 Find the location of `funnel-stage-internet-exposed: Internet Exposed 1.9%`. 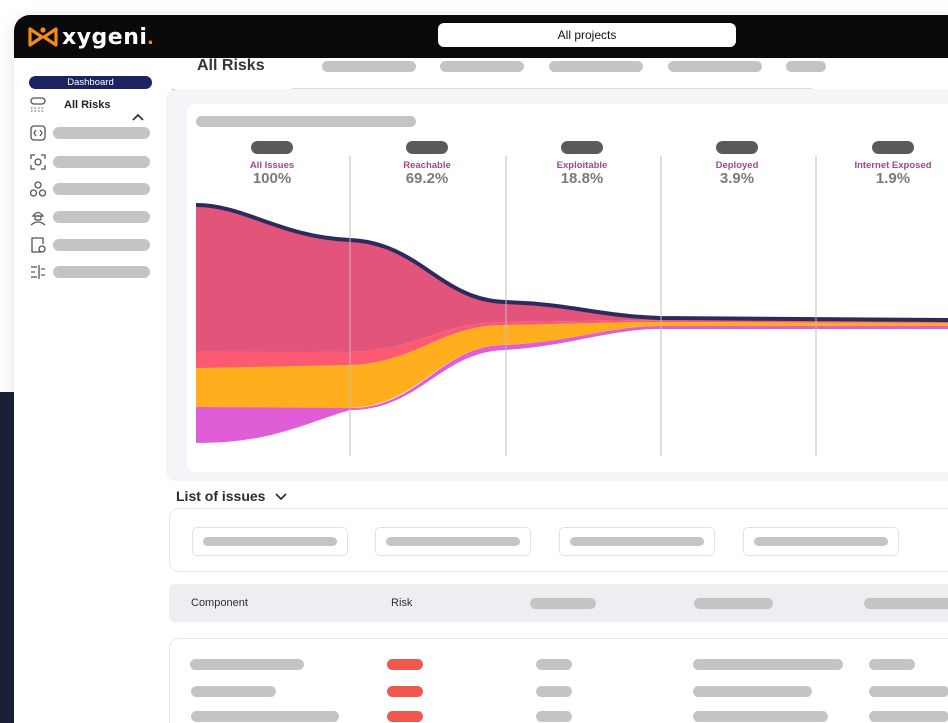

funnel-stage-internet-exposed: Internet Exposed 1.9% is located at coordinates (888, 163).